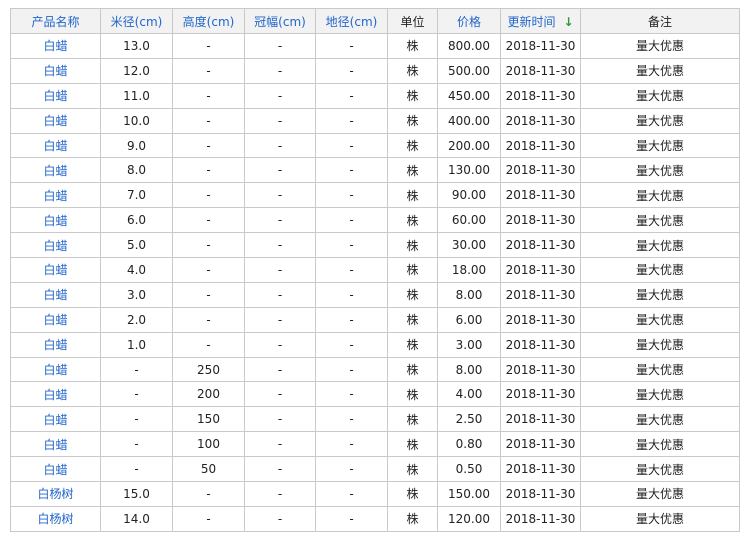  What do you see at coordinates (136, 270) in the screenshot?
I see `diameter-cell: 4.0` at bounding box center [136, 270].